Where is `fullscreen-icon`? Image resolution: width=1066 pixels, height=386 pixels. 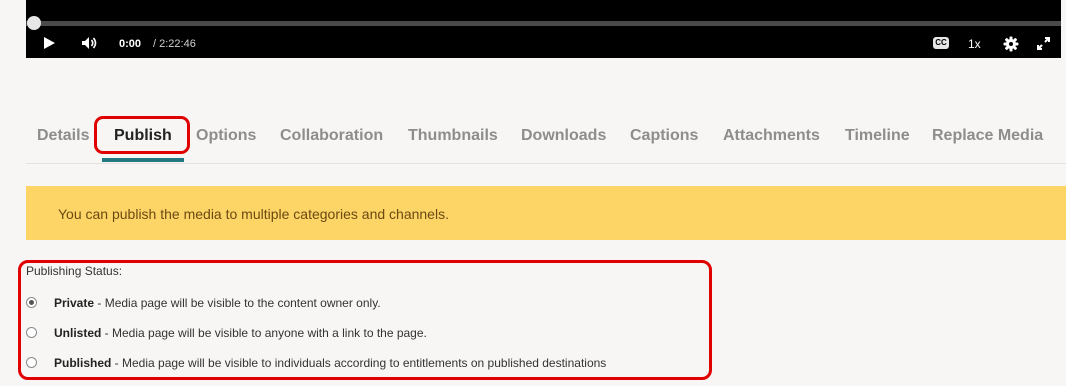 fullscreen-icon is located at coordinates (1043, 43).